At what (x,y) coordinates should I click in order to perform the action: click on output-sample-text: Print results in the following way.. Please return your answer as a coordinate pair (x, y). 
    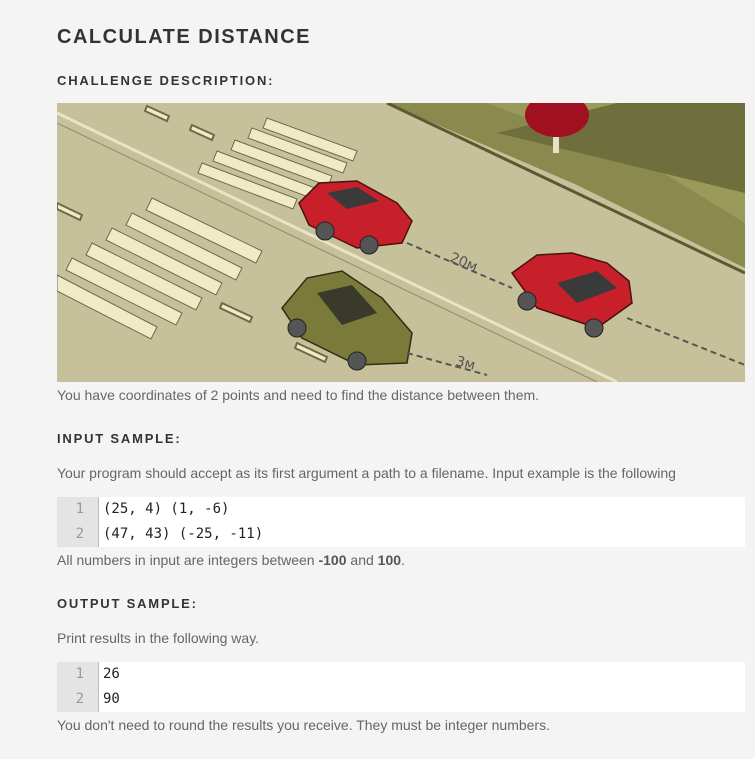
    Looking at the image, I should click on (158, 638).